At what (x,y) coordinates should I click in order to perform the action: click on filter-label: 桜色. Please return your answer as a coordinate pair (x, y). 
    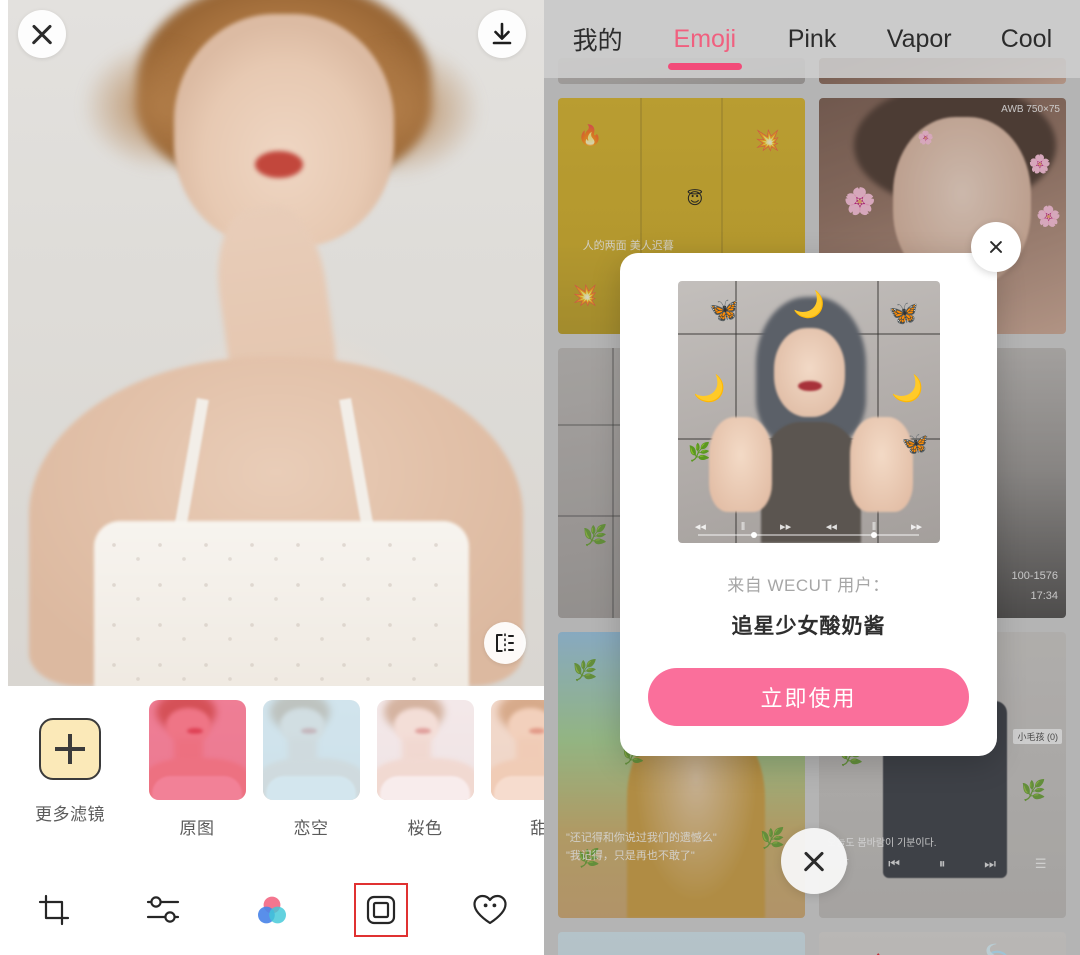
    Looking at the image, I should click on (425, 828).